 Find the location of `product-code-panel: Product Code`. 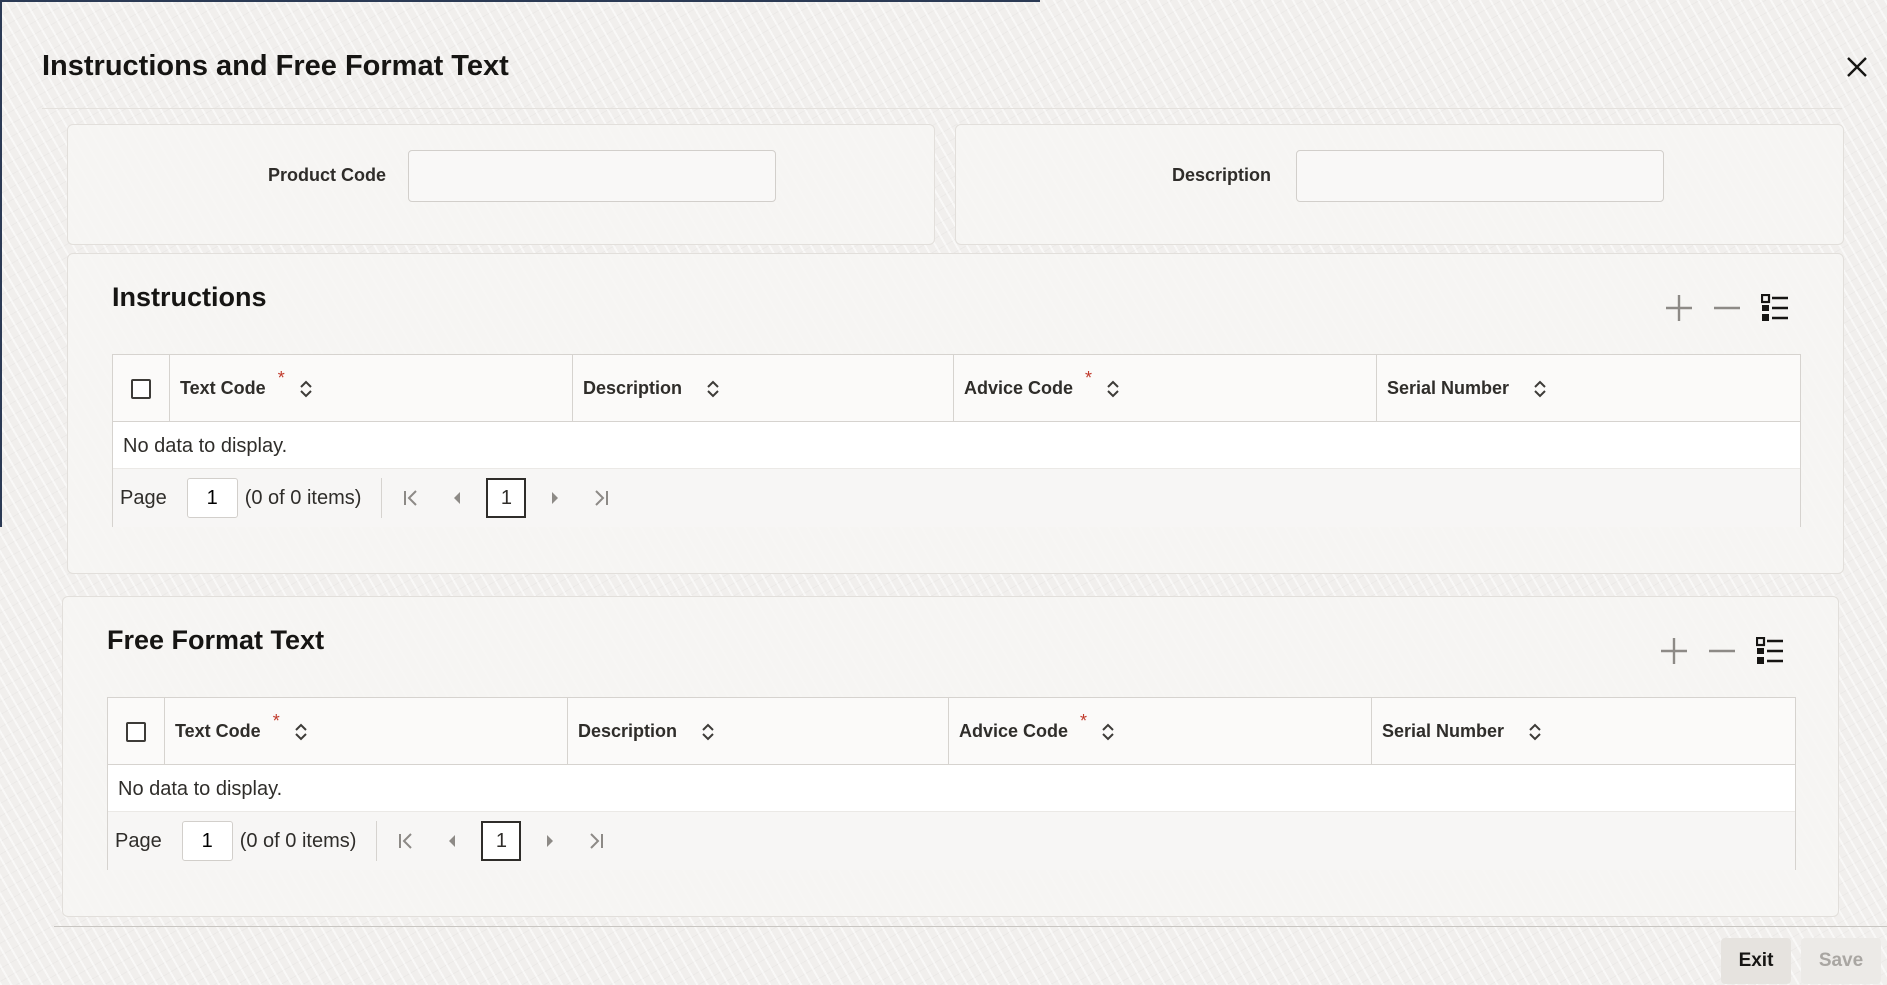

product-code-panel: Product Code is located at coordinates (501, 184).